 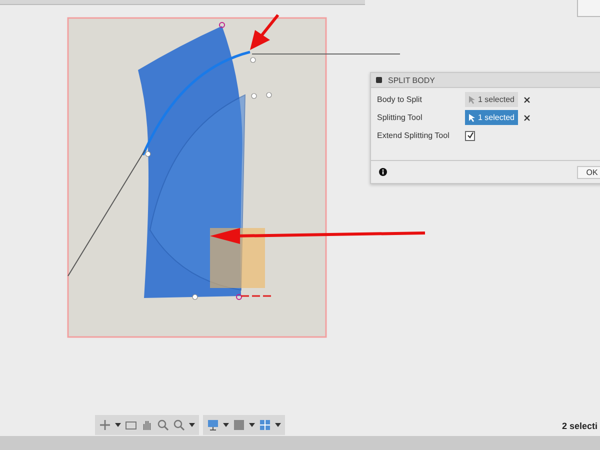 I want to click on checkbox, so click(x=470, y=135).